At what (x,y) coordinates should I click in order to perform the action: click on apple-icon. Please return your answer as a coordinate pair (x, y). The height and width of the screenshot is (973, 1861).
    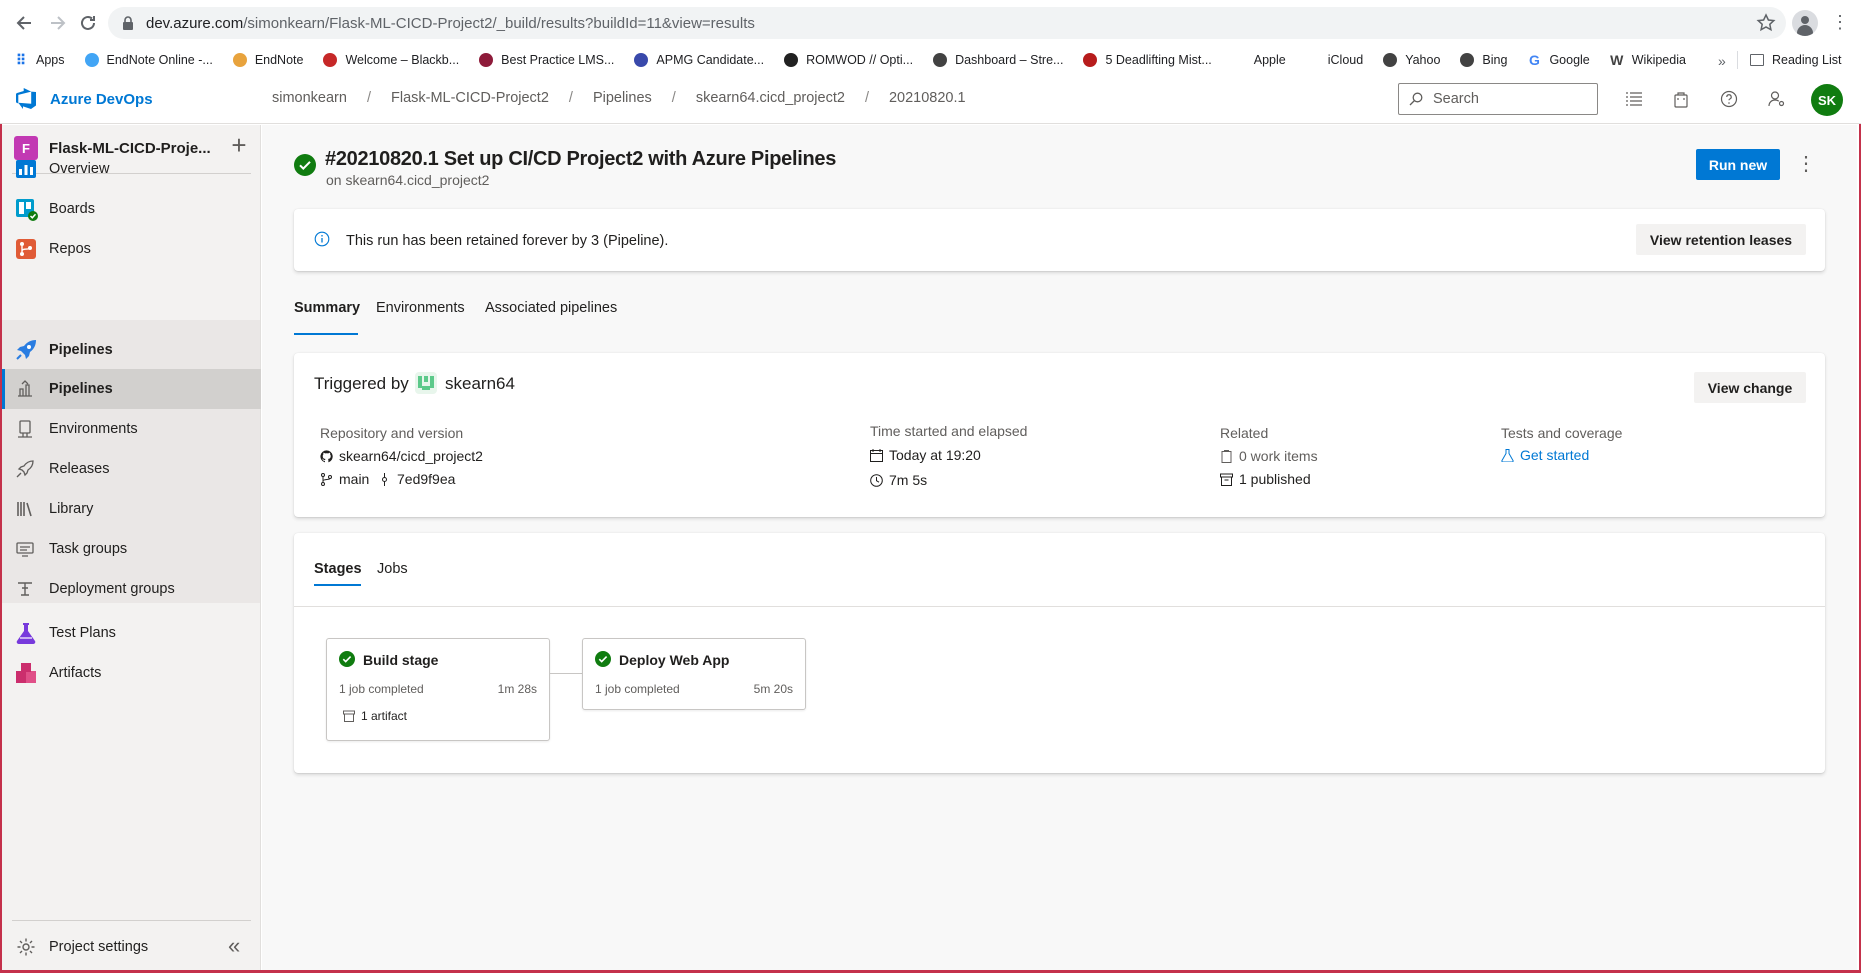
    Looking at the image, I should click on (1239, 60).